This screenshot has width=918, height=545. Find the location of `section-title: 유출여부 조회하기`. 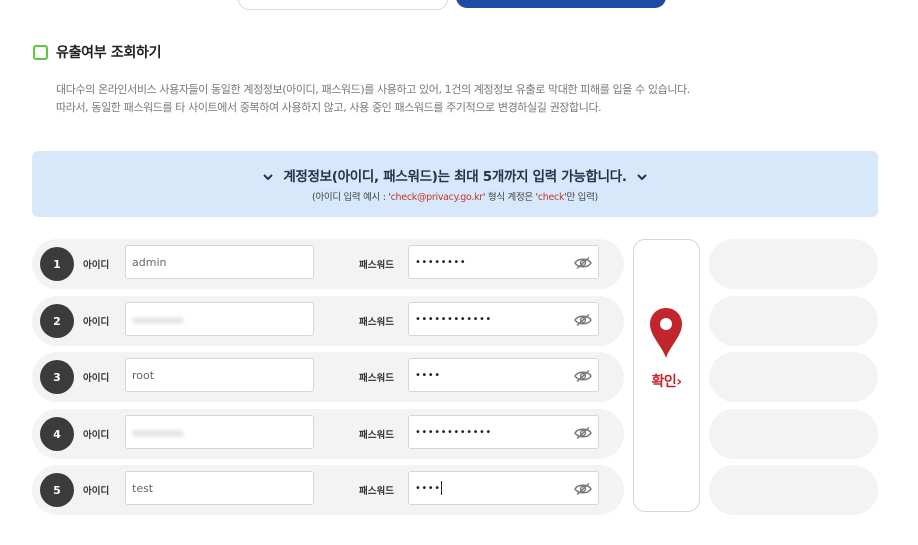

section-title: 유출여부 조회하기 is located at coordinates (109, 53).